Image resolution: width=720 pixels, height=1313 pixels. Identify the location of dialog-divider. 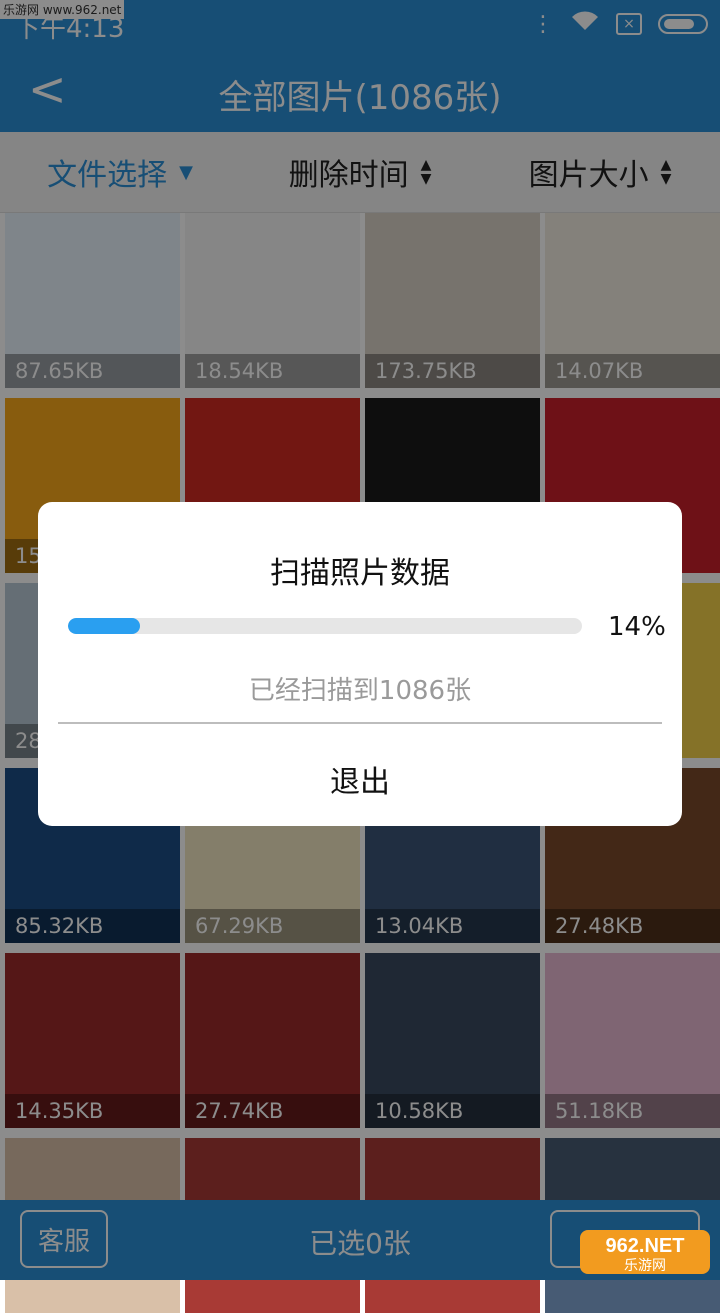
(360, 723).